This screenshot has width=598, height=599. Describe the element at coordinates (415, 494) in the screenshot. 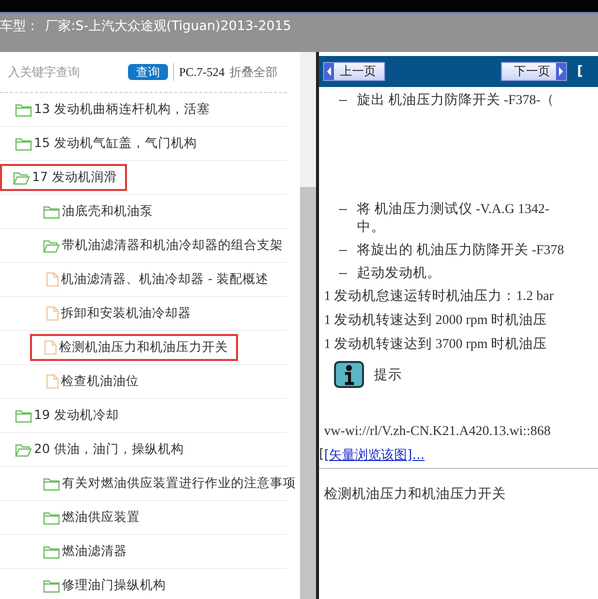

I see `section-heading: 检测机油压力和机油压力开关` at that location.